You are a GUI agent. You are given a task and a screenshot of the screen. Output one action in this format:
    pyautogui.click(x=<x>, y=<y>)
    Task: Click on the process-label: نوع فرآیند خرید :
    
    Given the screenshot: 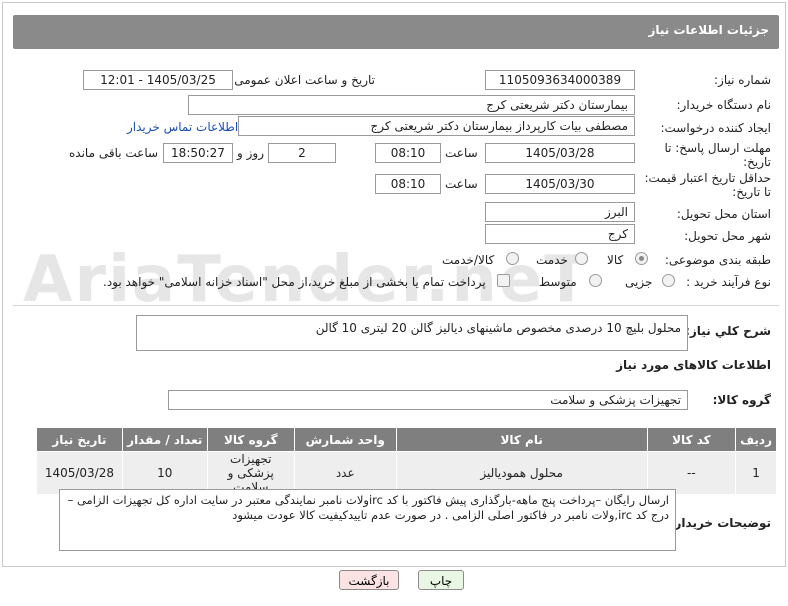 What is the action you would take?
    pyautogui.click(x=728, y=282)
    